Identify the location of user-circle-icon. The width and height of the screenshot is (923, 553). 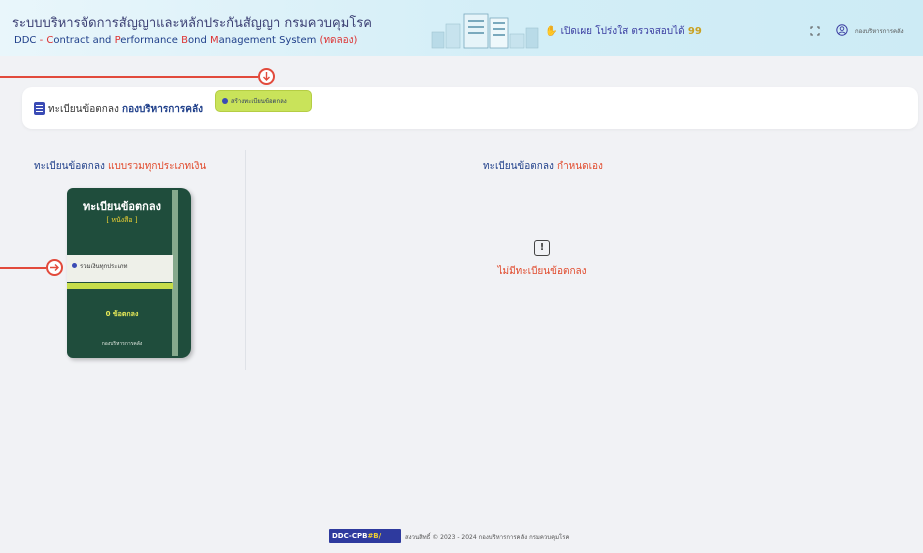
(842, 30).